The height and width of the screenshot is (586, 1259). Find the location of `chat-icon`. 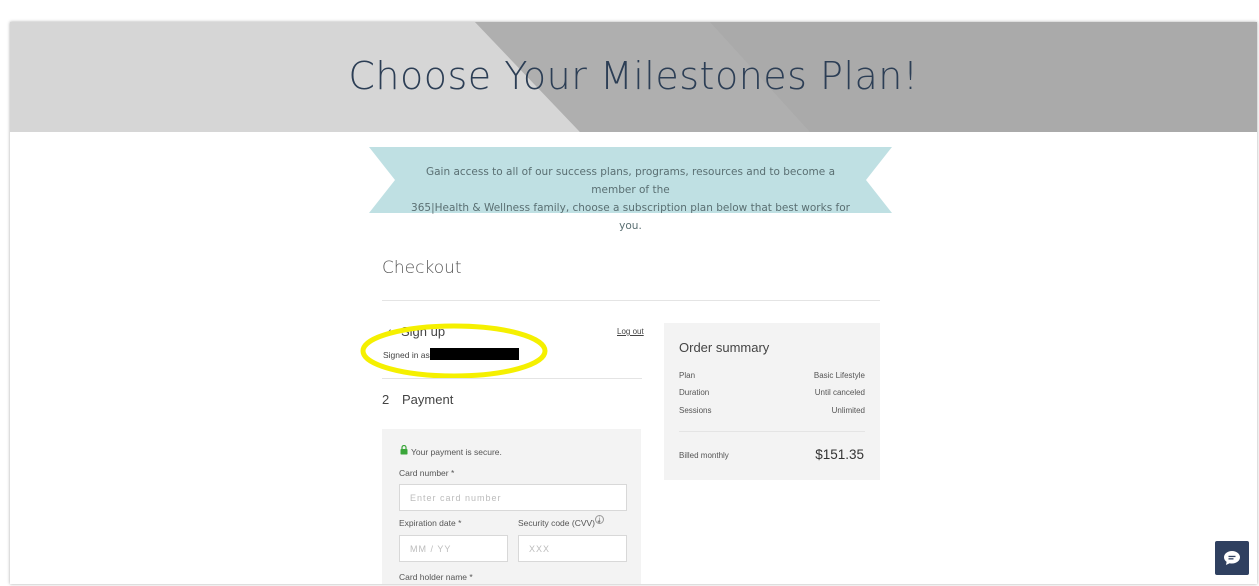

chat-icon is located at coordinates (1232, 558).